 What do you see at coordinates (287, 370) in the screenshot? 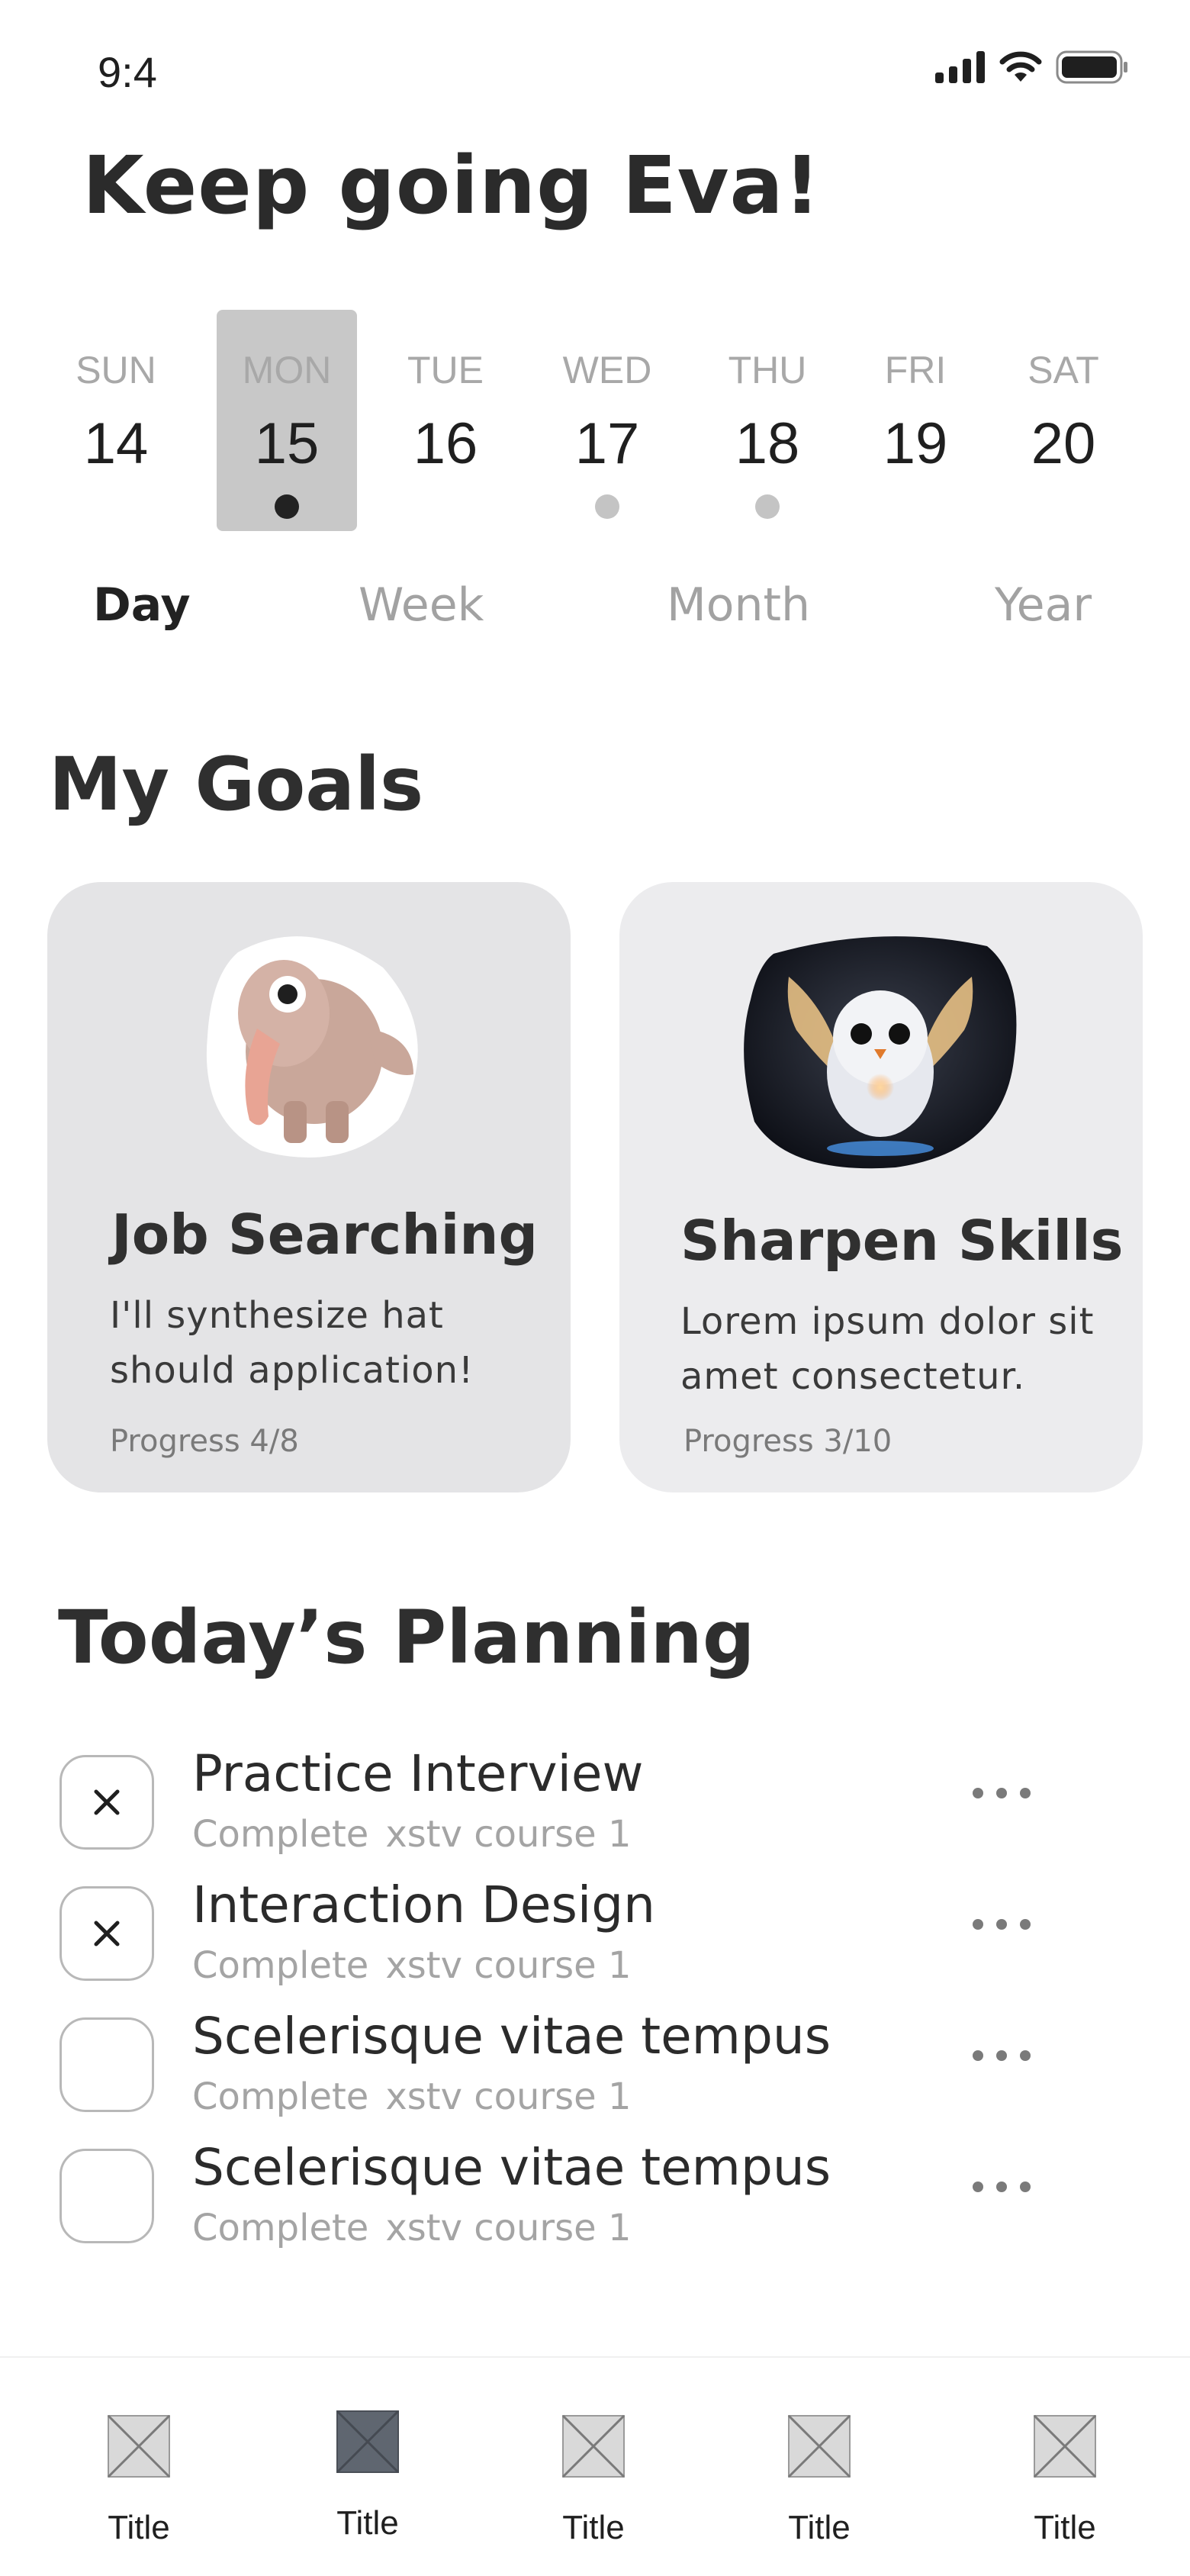
I see `day-name: MON` at bounding box center [287, 370].